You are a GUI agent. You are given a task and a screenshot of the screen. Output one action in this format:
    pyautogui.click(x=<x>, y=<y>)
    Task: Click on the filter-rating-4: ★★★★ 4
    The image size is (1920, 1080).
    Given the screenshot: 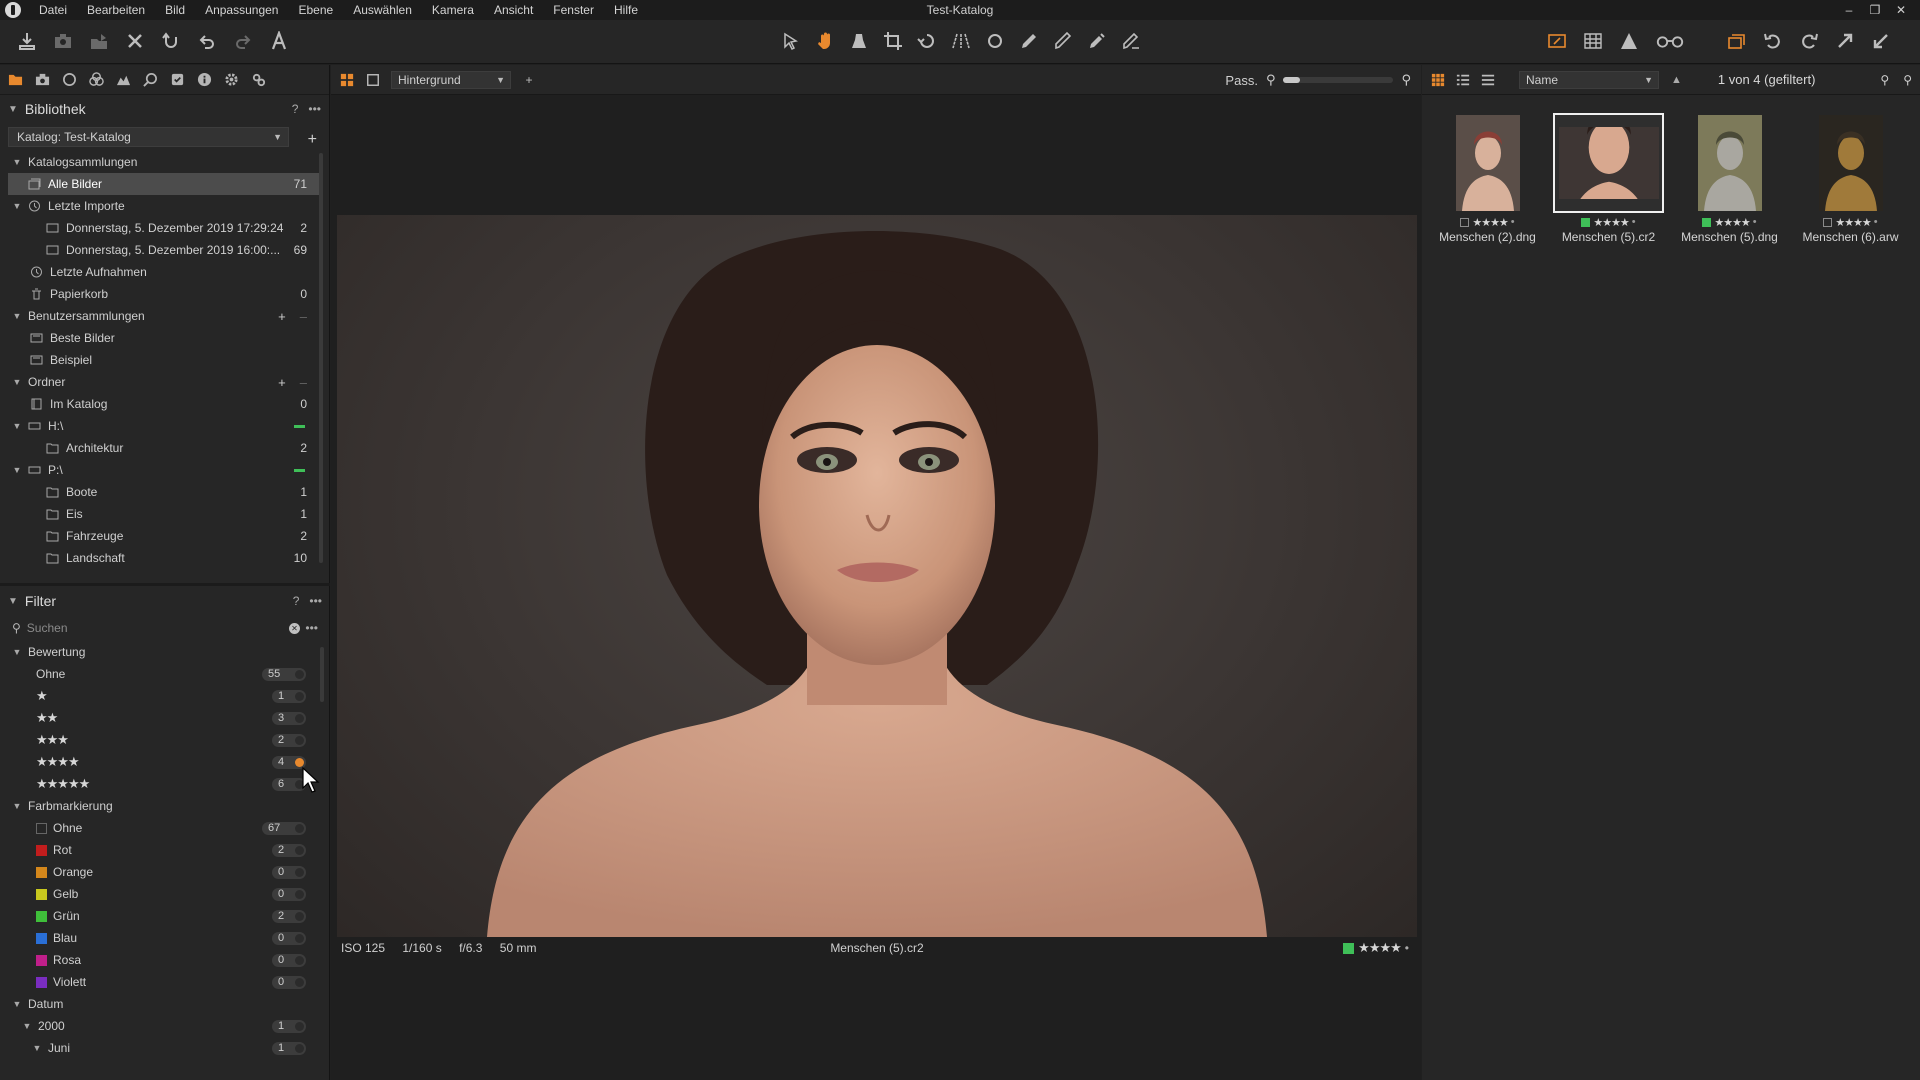 What is the action you would take?
    pyautogui.click(x=165, y=762)
    